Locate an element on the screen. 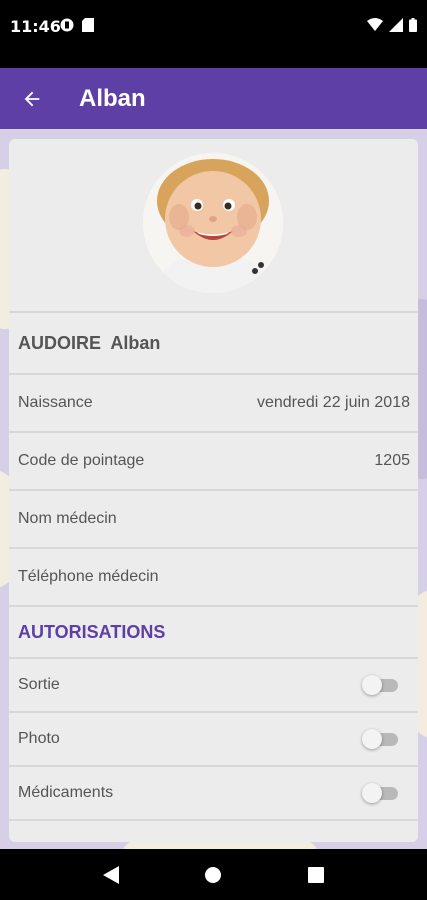  check-in-code-row: Code de pointage 1205 is located at coordinates (213, 460).